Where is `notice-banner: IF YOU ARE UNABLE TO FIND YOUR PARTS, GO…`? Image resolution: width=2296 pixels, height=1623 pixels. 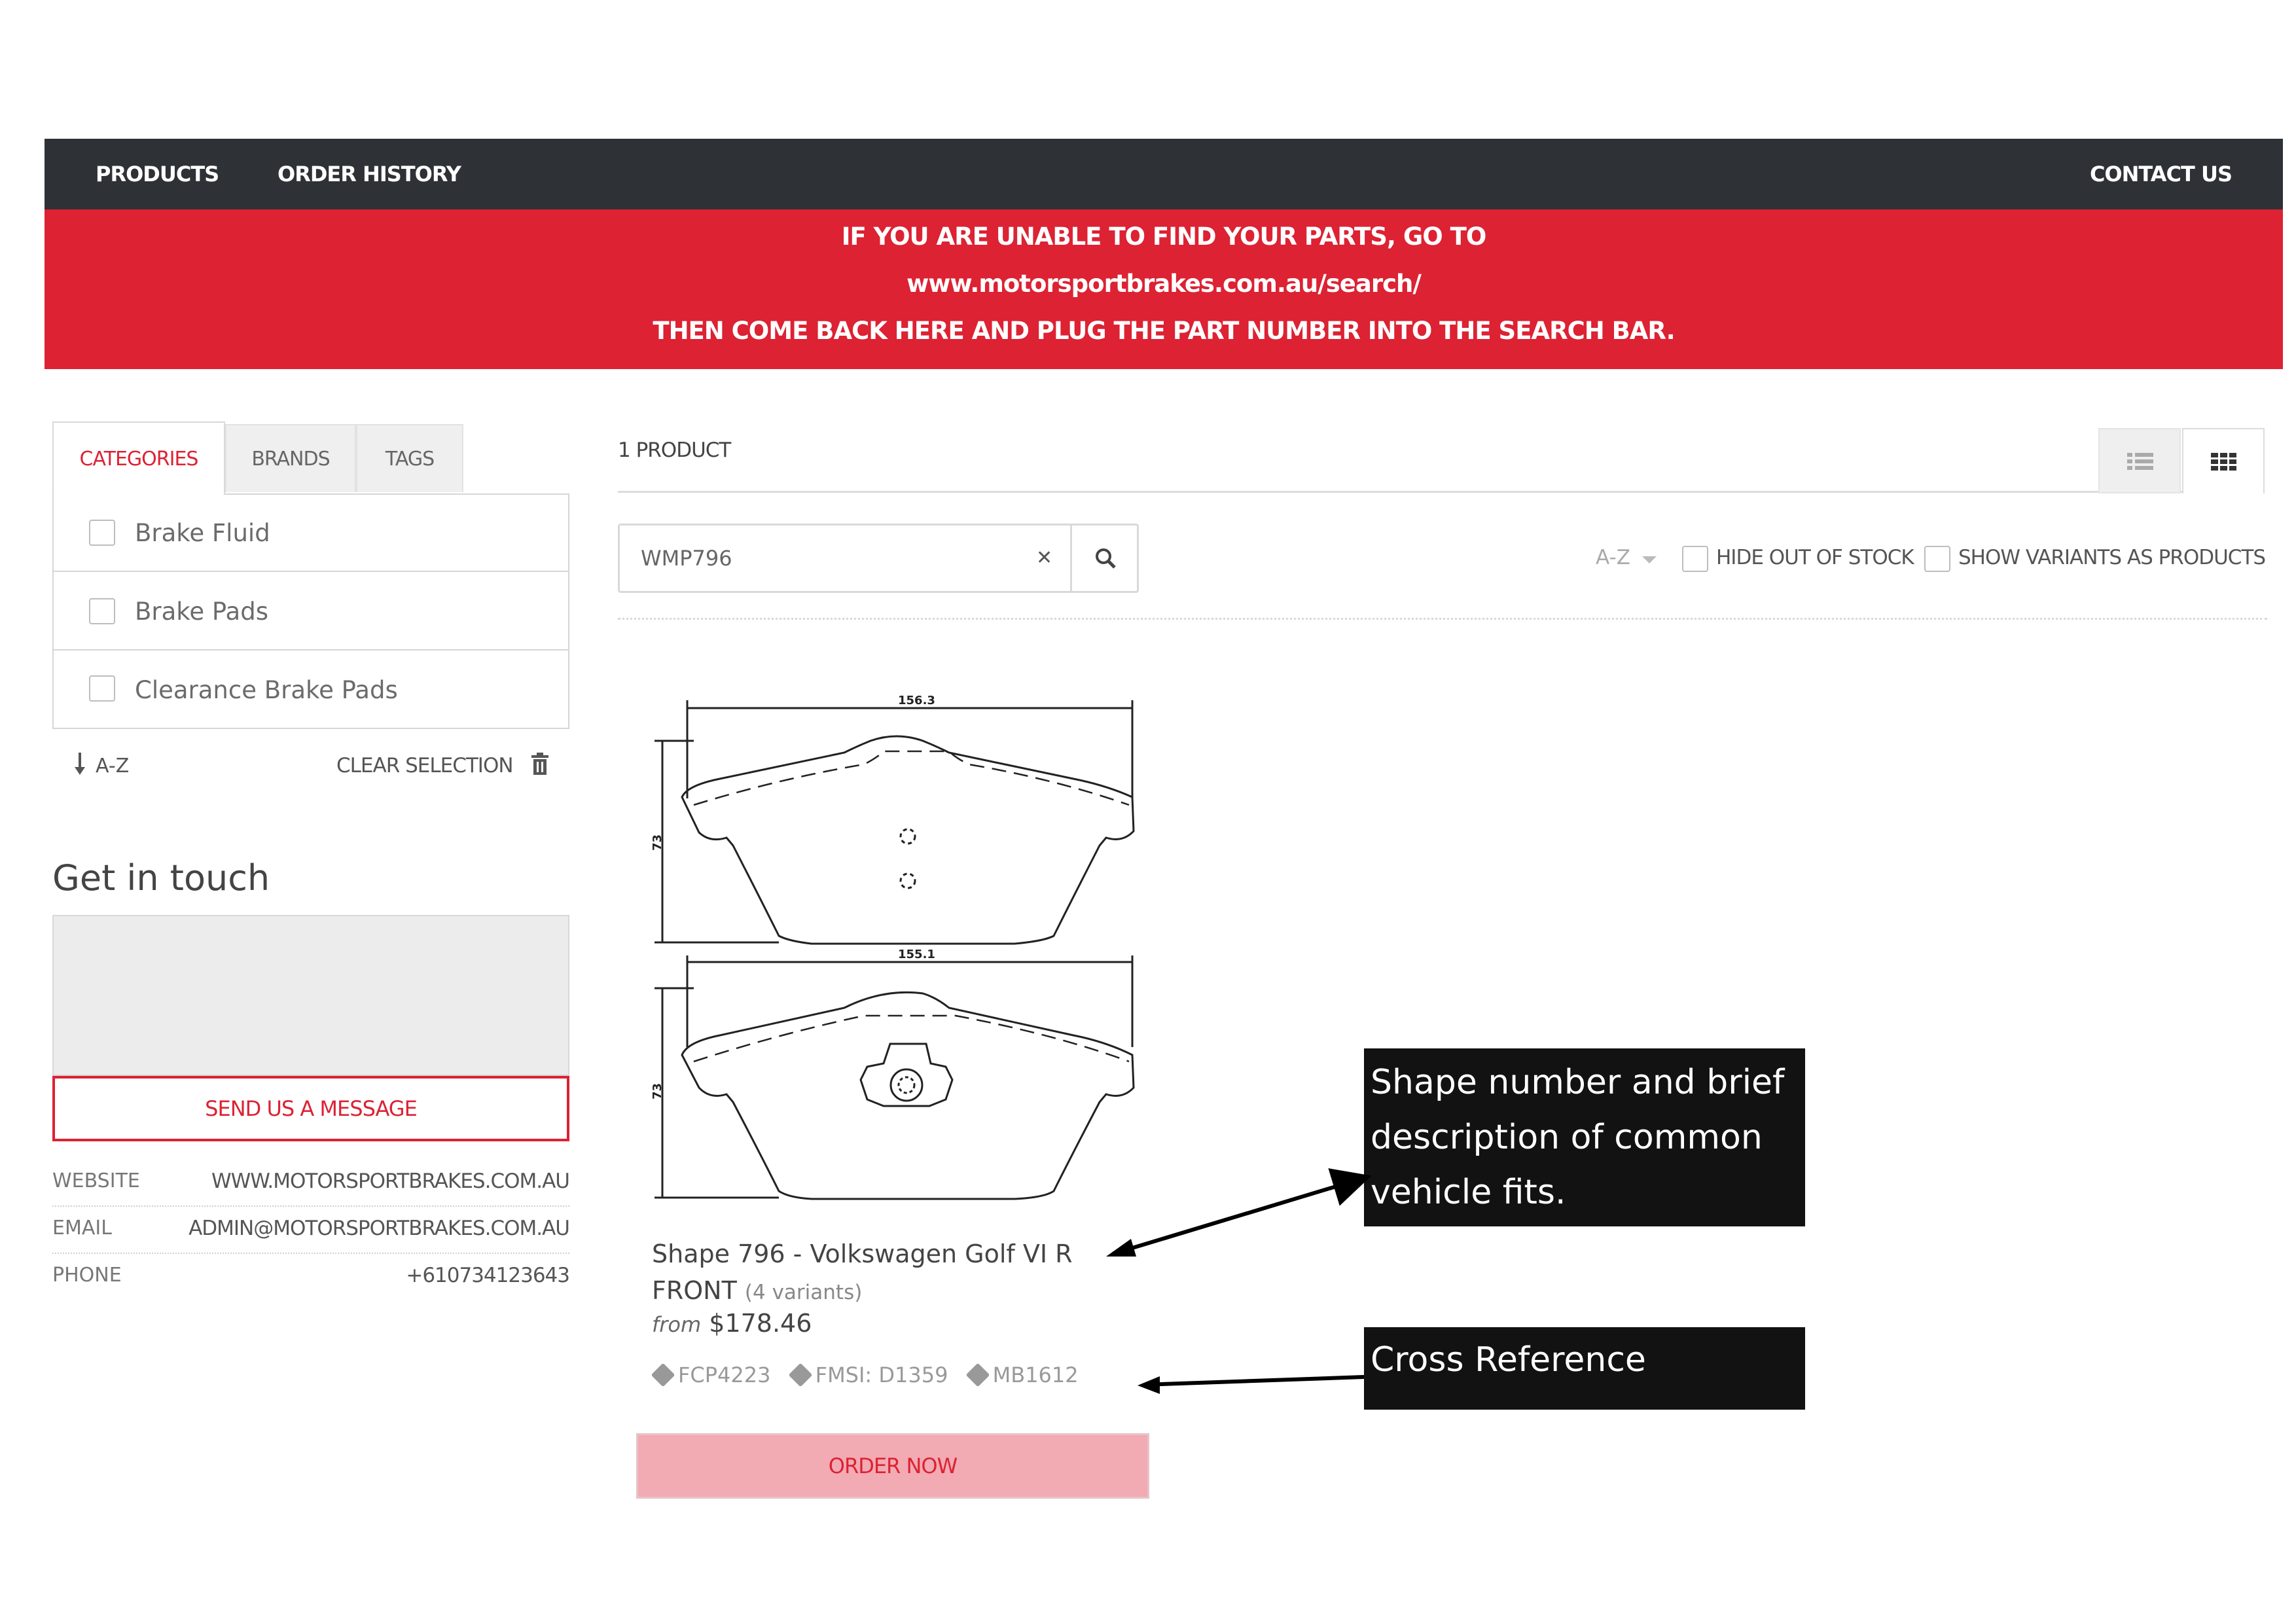
notice-banner: IF YOU ARE UNABLE TO FIND YOUR PARTS, GO… is located at coordinates (1164, 289).